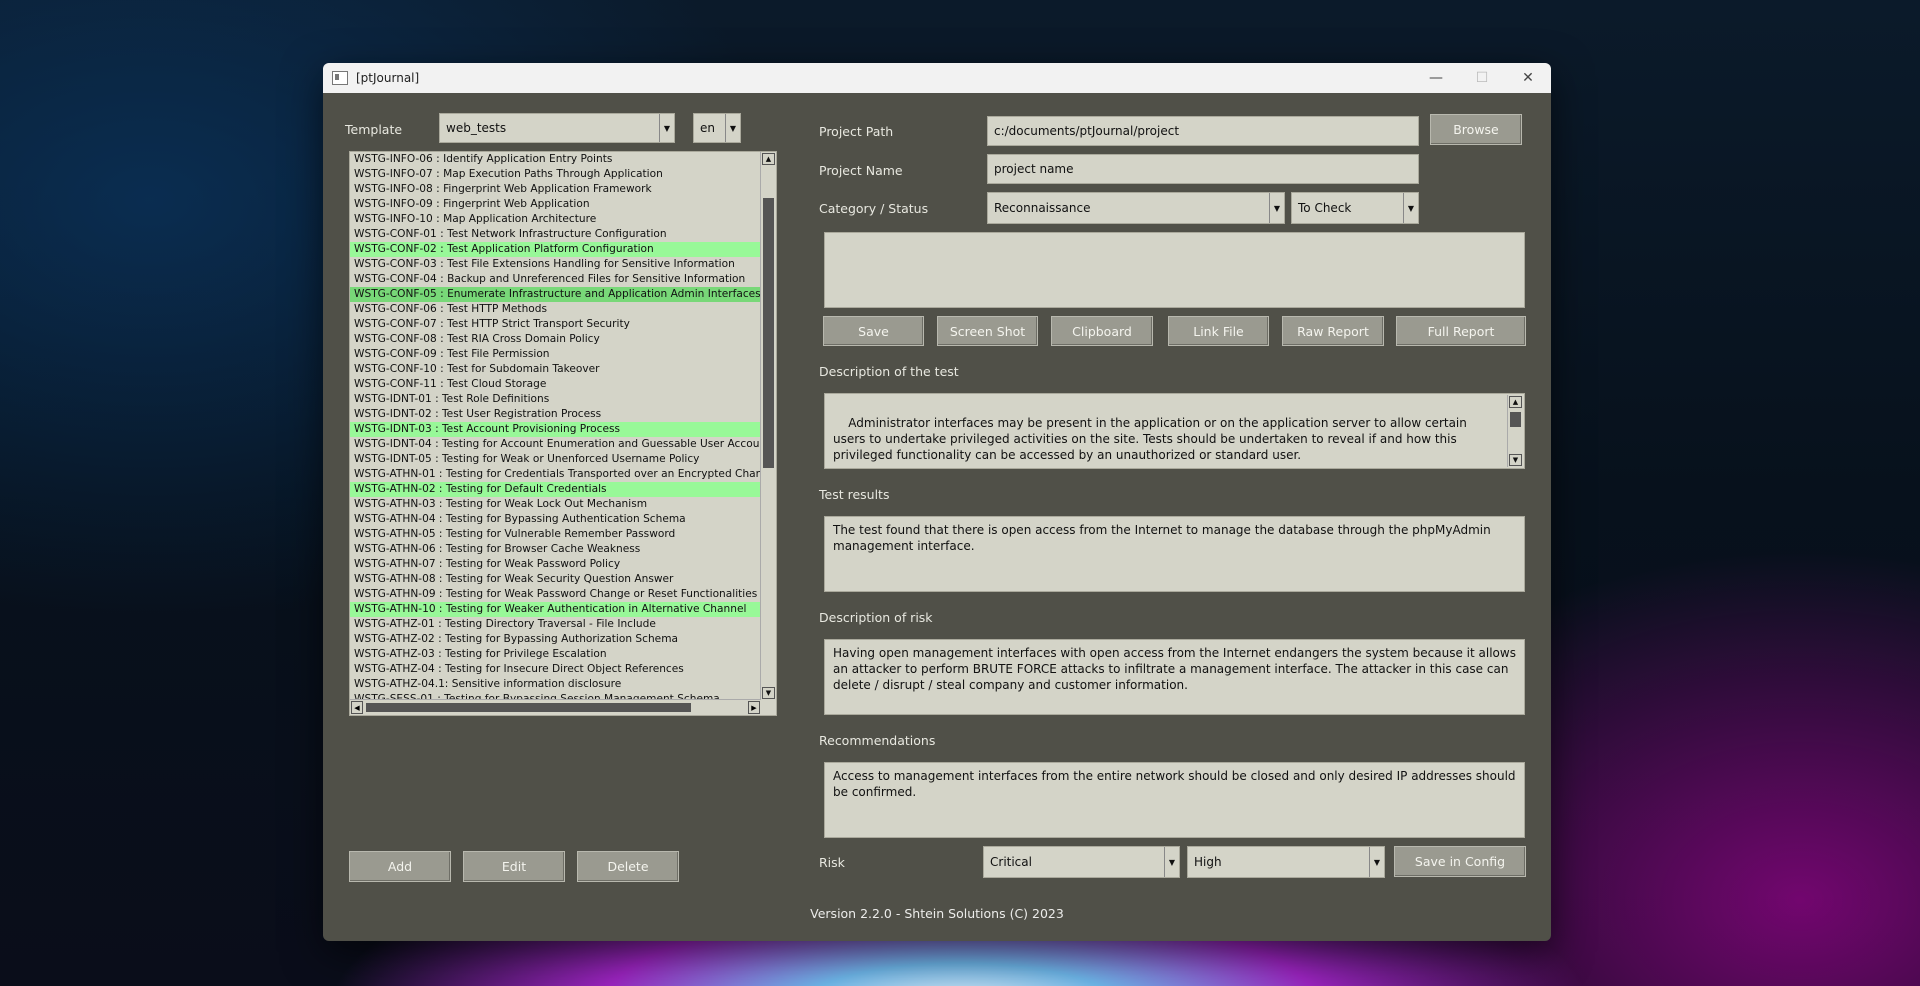  I want to click on edit-button: Edit, so click(514, 866).